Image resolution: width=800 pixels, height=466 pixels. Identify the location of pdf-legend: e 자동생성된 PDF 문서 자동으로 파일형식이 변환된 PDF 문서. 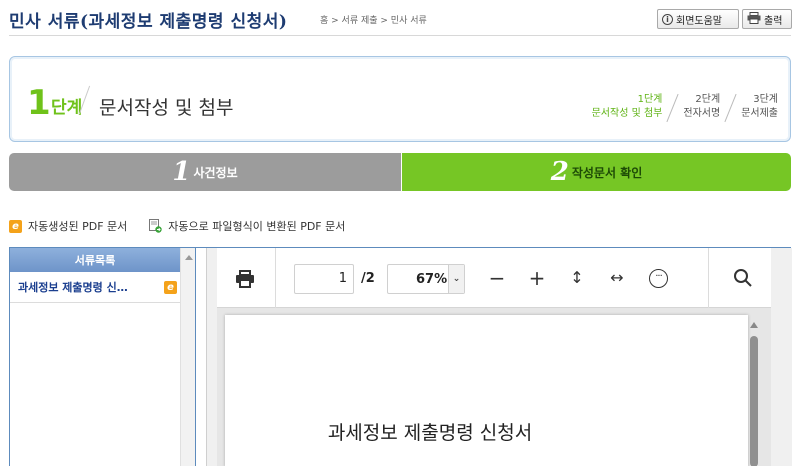
(177, 226).